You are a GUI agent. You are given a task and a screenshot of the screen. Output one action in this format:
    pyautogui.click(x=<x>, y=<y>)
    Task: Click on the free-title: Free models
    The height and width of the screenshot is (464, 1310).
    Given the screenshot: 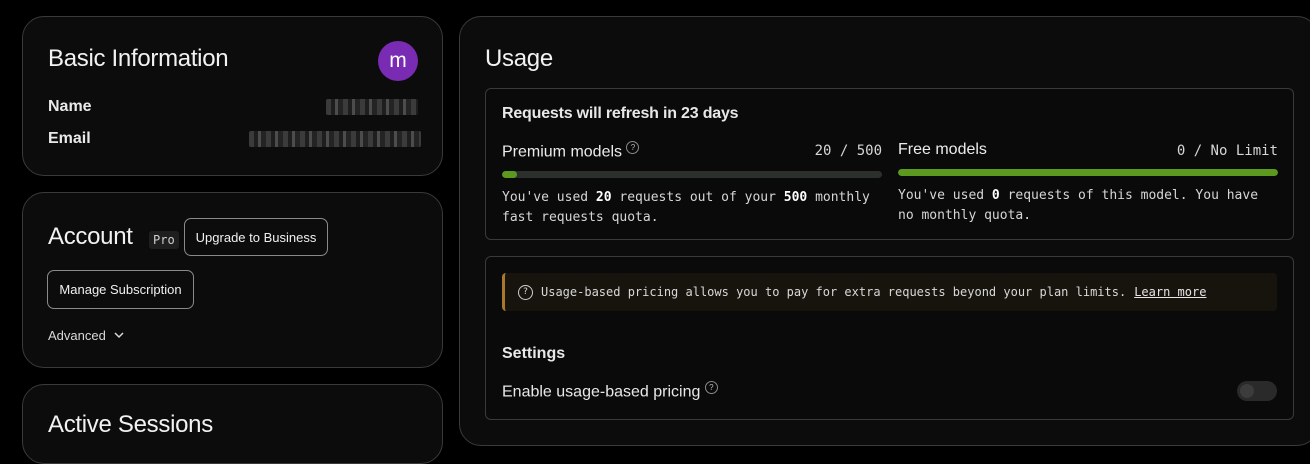 What is the action you would take?
    pyautogui.click(x=942, y=149)
    